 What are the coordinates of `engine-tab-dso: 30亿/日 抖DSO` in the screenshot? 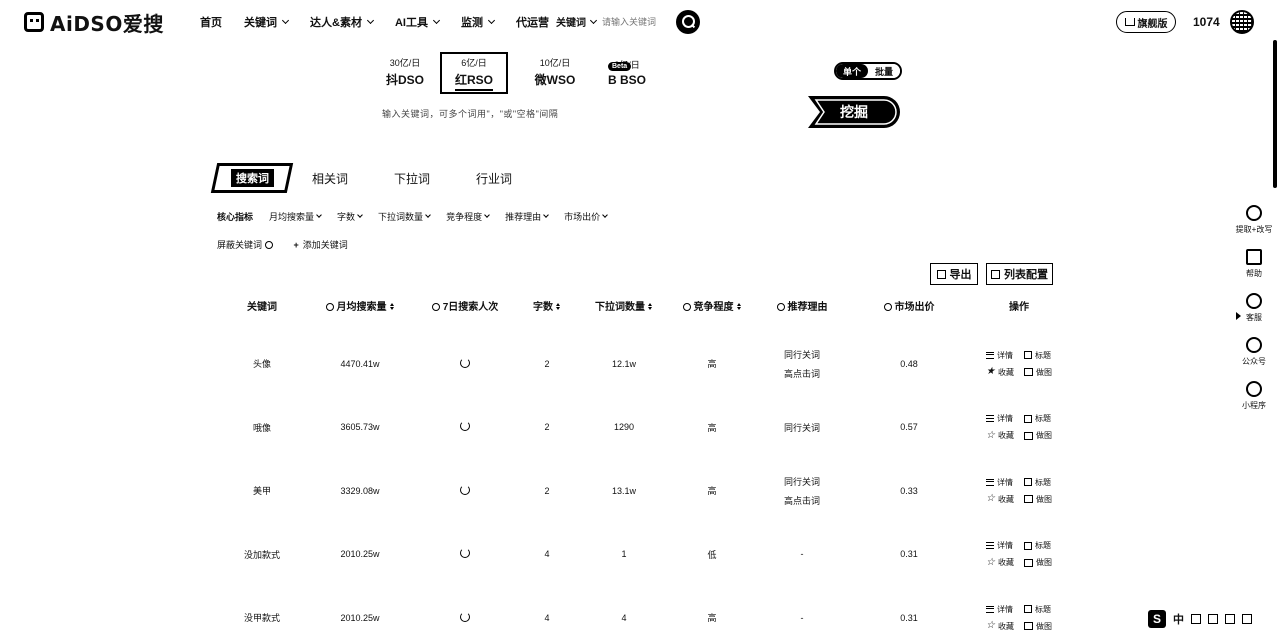 It's located at (405, 72).